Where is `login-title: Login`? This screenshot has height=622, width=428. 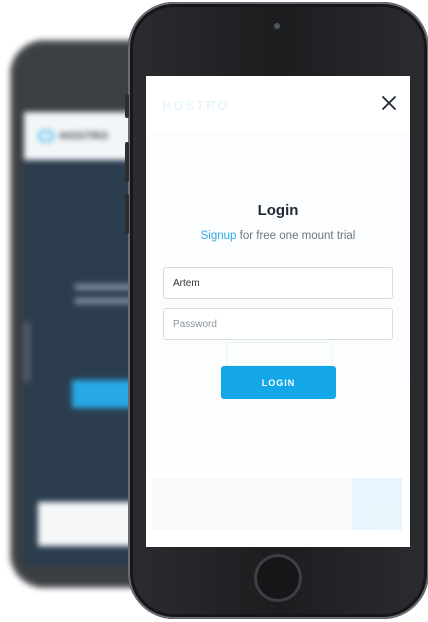
login-title: Login is located at coordinates (278, 210).